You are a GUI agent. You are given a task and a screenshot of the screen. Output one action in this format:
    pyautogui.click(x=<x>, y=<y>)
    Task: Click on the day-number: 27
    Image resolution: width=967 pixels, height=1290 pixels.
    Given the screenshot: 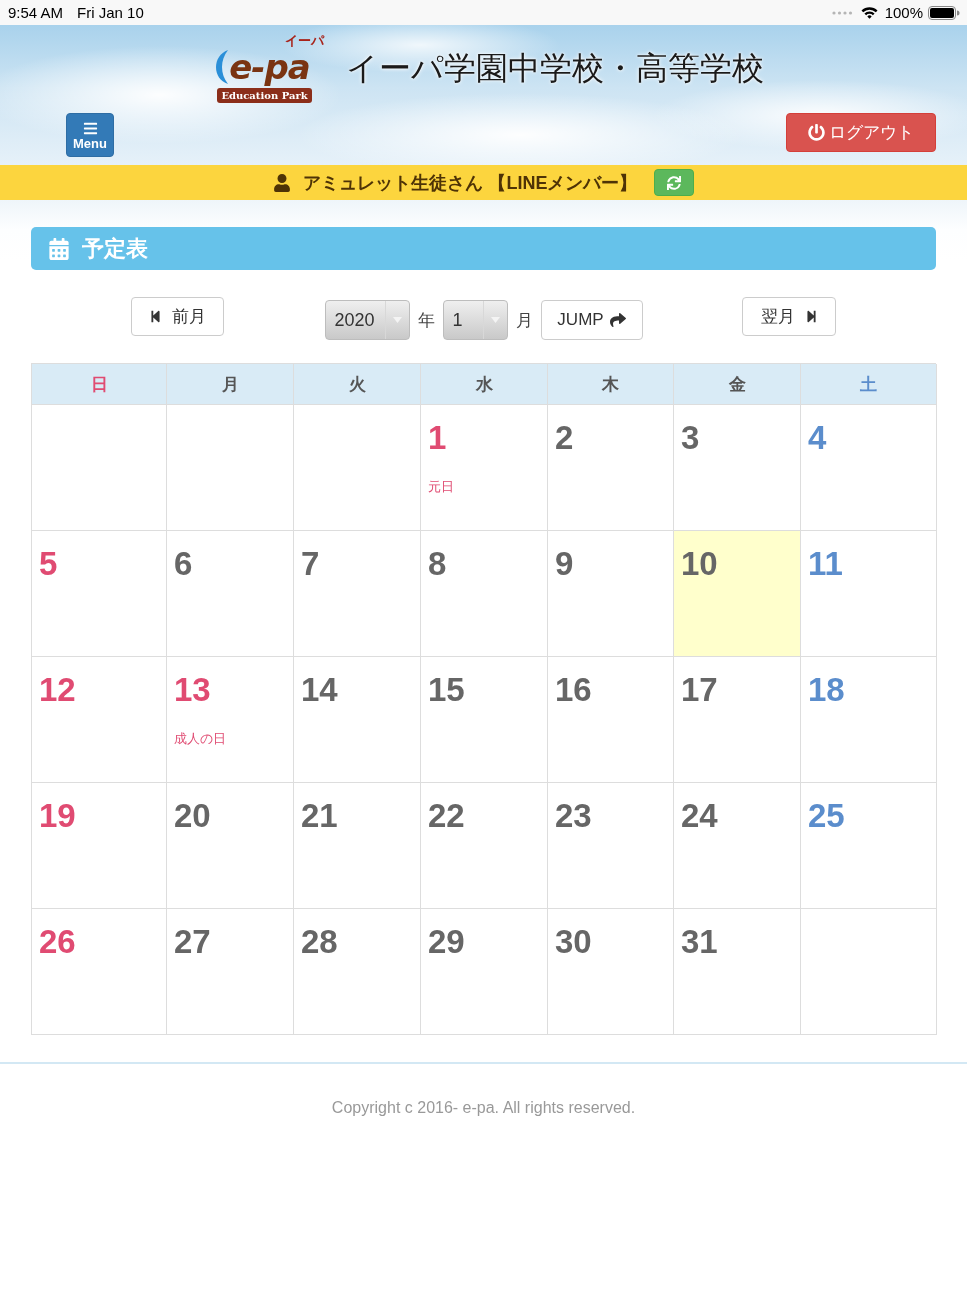 What is the action you would take?
    pyautogui.click(x=192, y=942)
    